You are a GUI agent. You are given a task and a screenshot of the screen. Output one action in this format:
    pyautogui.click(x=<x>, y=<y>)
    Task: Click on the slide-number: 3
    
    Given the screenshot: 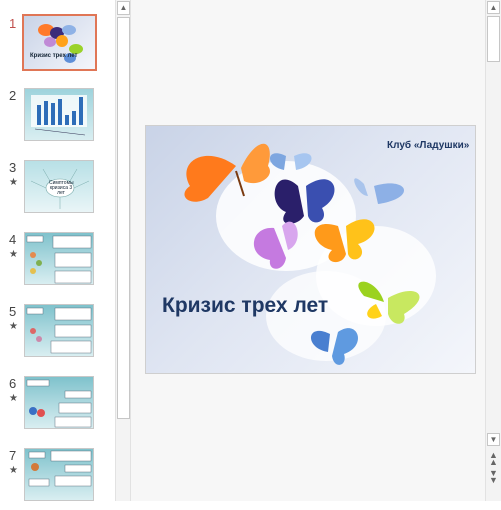 What is the action you would take?
    pyautogui.click(x=13, y=167)
    